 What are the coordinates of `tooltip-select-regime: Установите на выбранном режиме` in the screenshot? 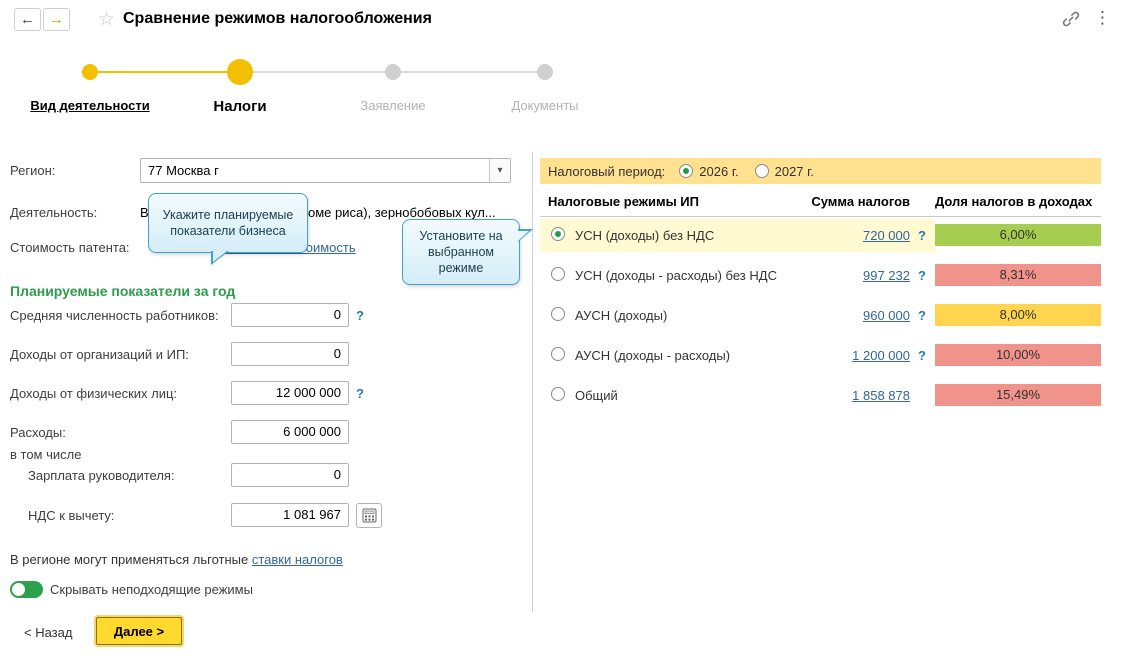 It's located at (467, 252).